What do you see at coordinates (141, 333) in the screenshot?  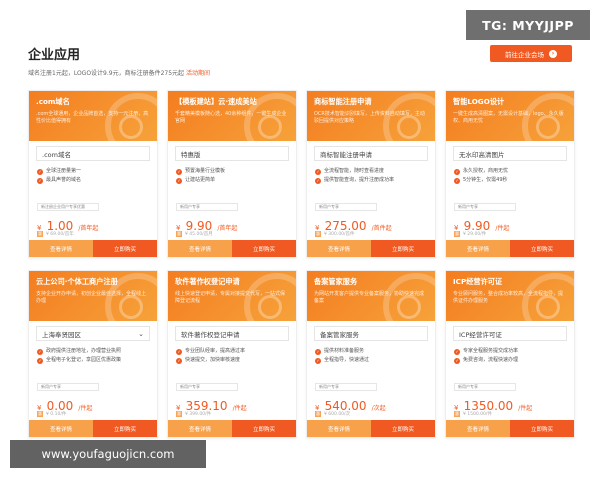 I see `chevron-down-icon: ⌄` at bounding box center [141, 333].